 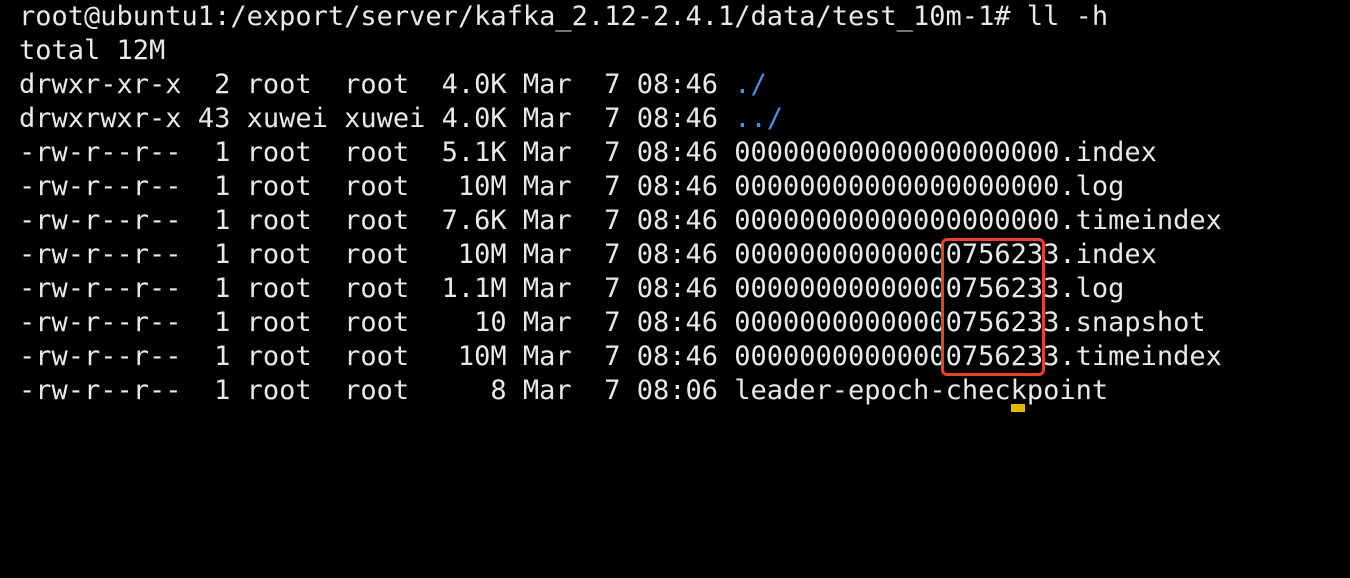 I want to click on row-meta: -rw-r--r-- 1 root root 10 Mar 7 08:46, so click(x=377, y=322).